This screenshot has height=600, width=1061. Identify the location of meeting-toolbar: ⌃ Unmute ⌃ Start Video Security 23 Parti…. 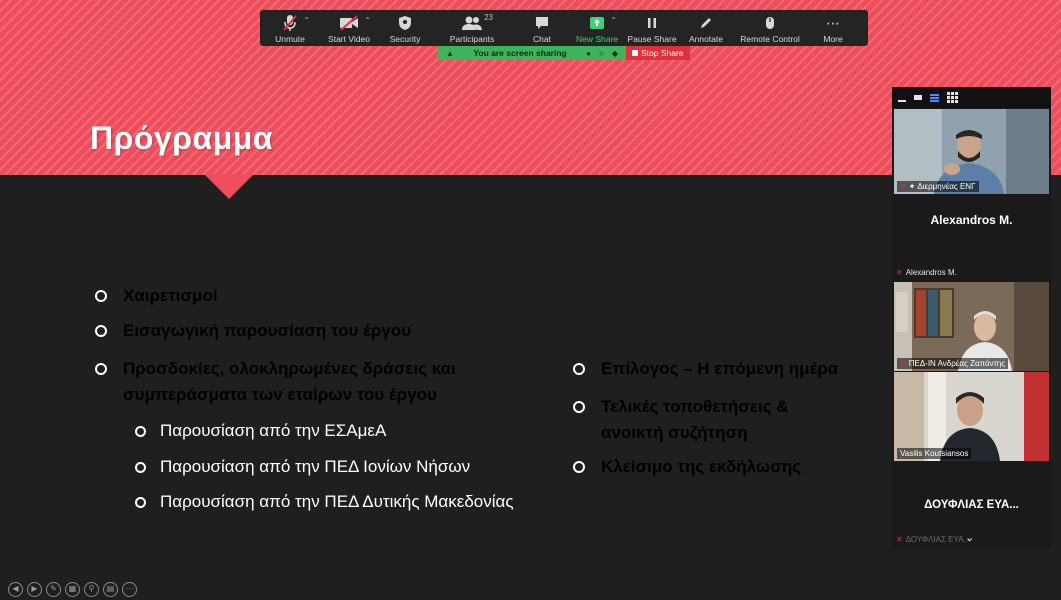
(564, 28).